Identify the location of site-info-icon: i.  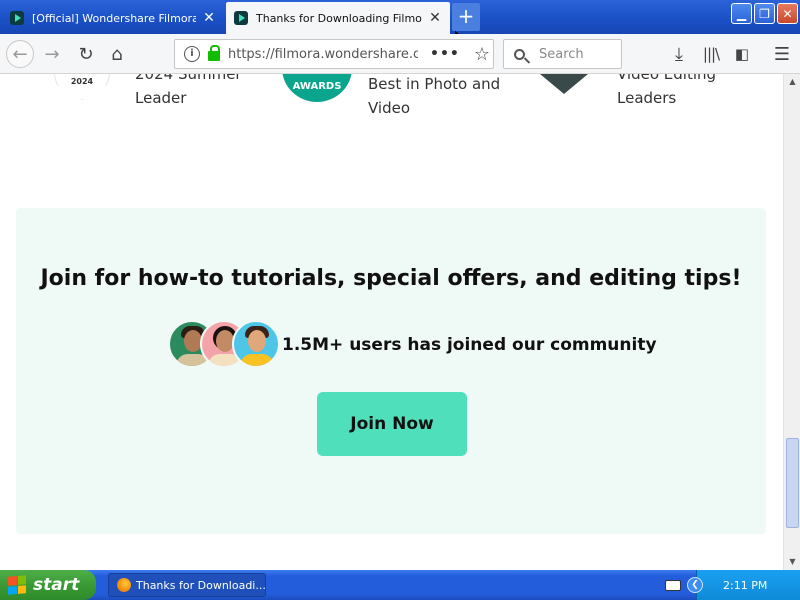
(192, 54).